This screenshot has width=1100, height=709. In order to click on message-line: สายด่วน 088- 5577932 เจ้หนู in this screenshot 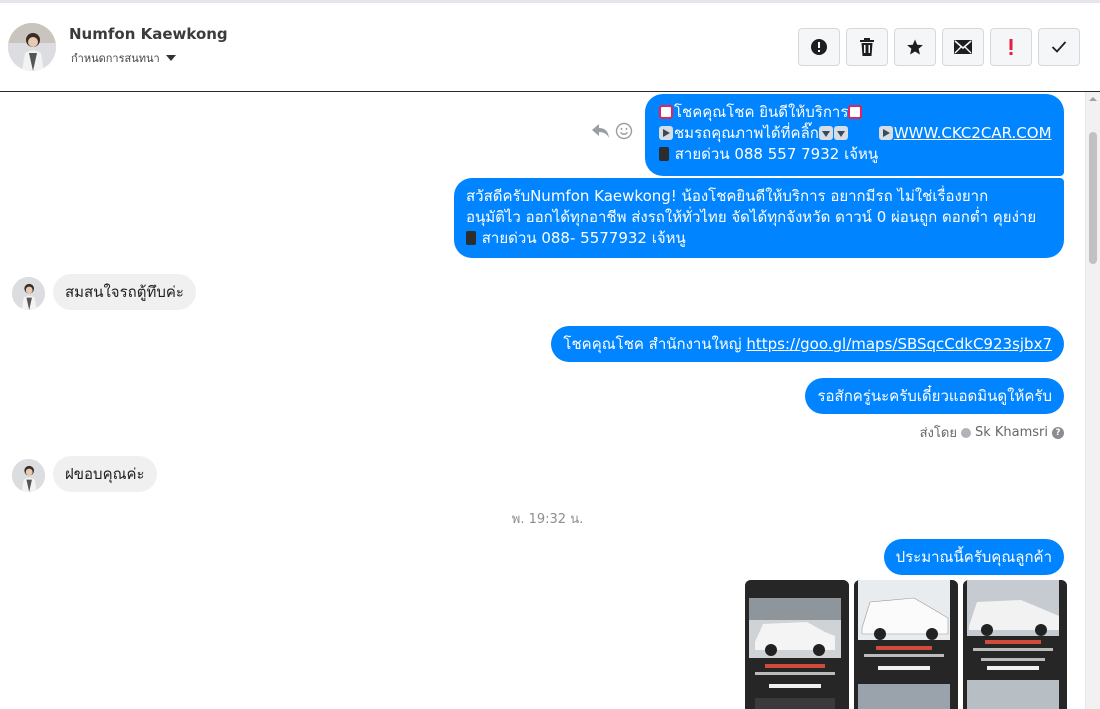, I will do `click(759, 238)`.